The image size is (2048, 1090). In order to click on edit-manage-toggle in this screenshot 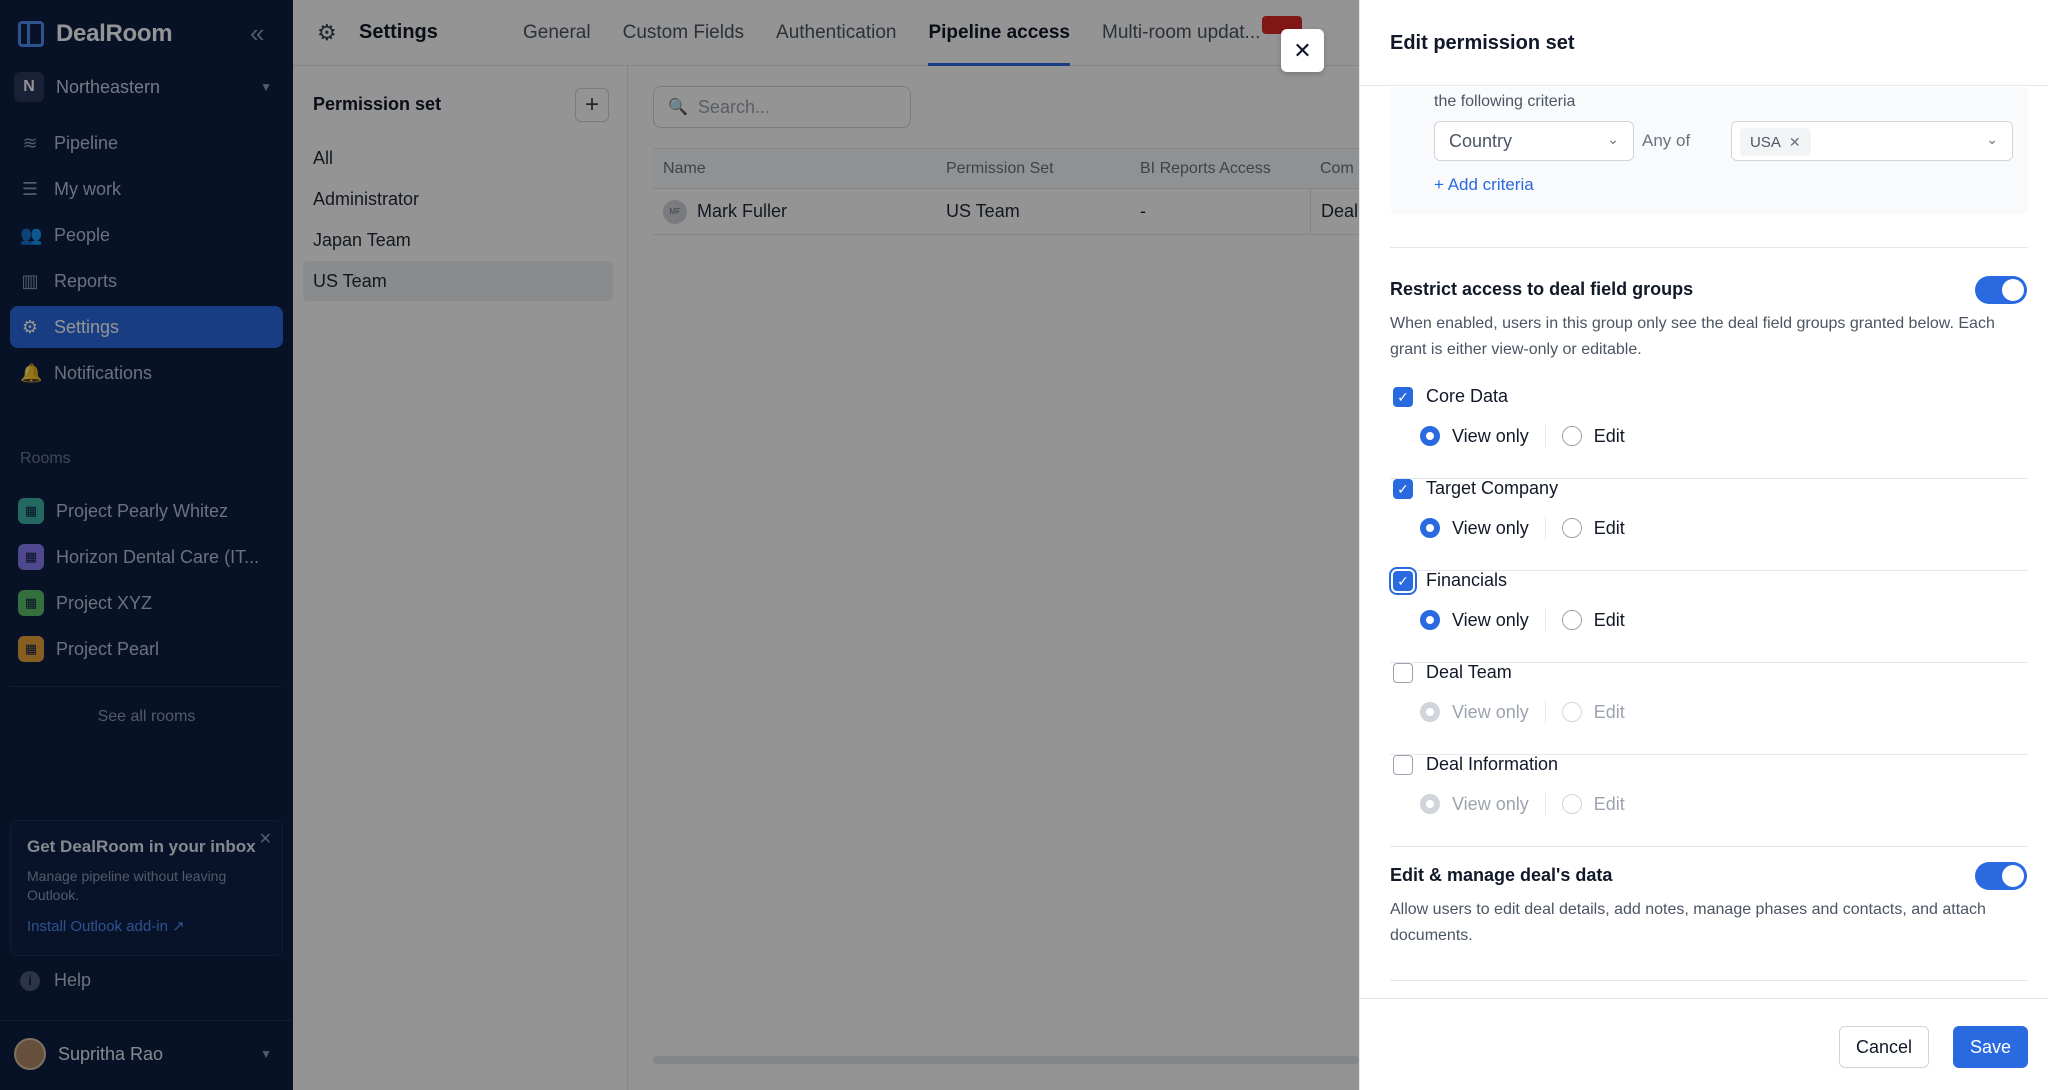, I will do `click(2001, 876)`.